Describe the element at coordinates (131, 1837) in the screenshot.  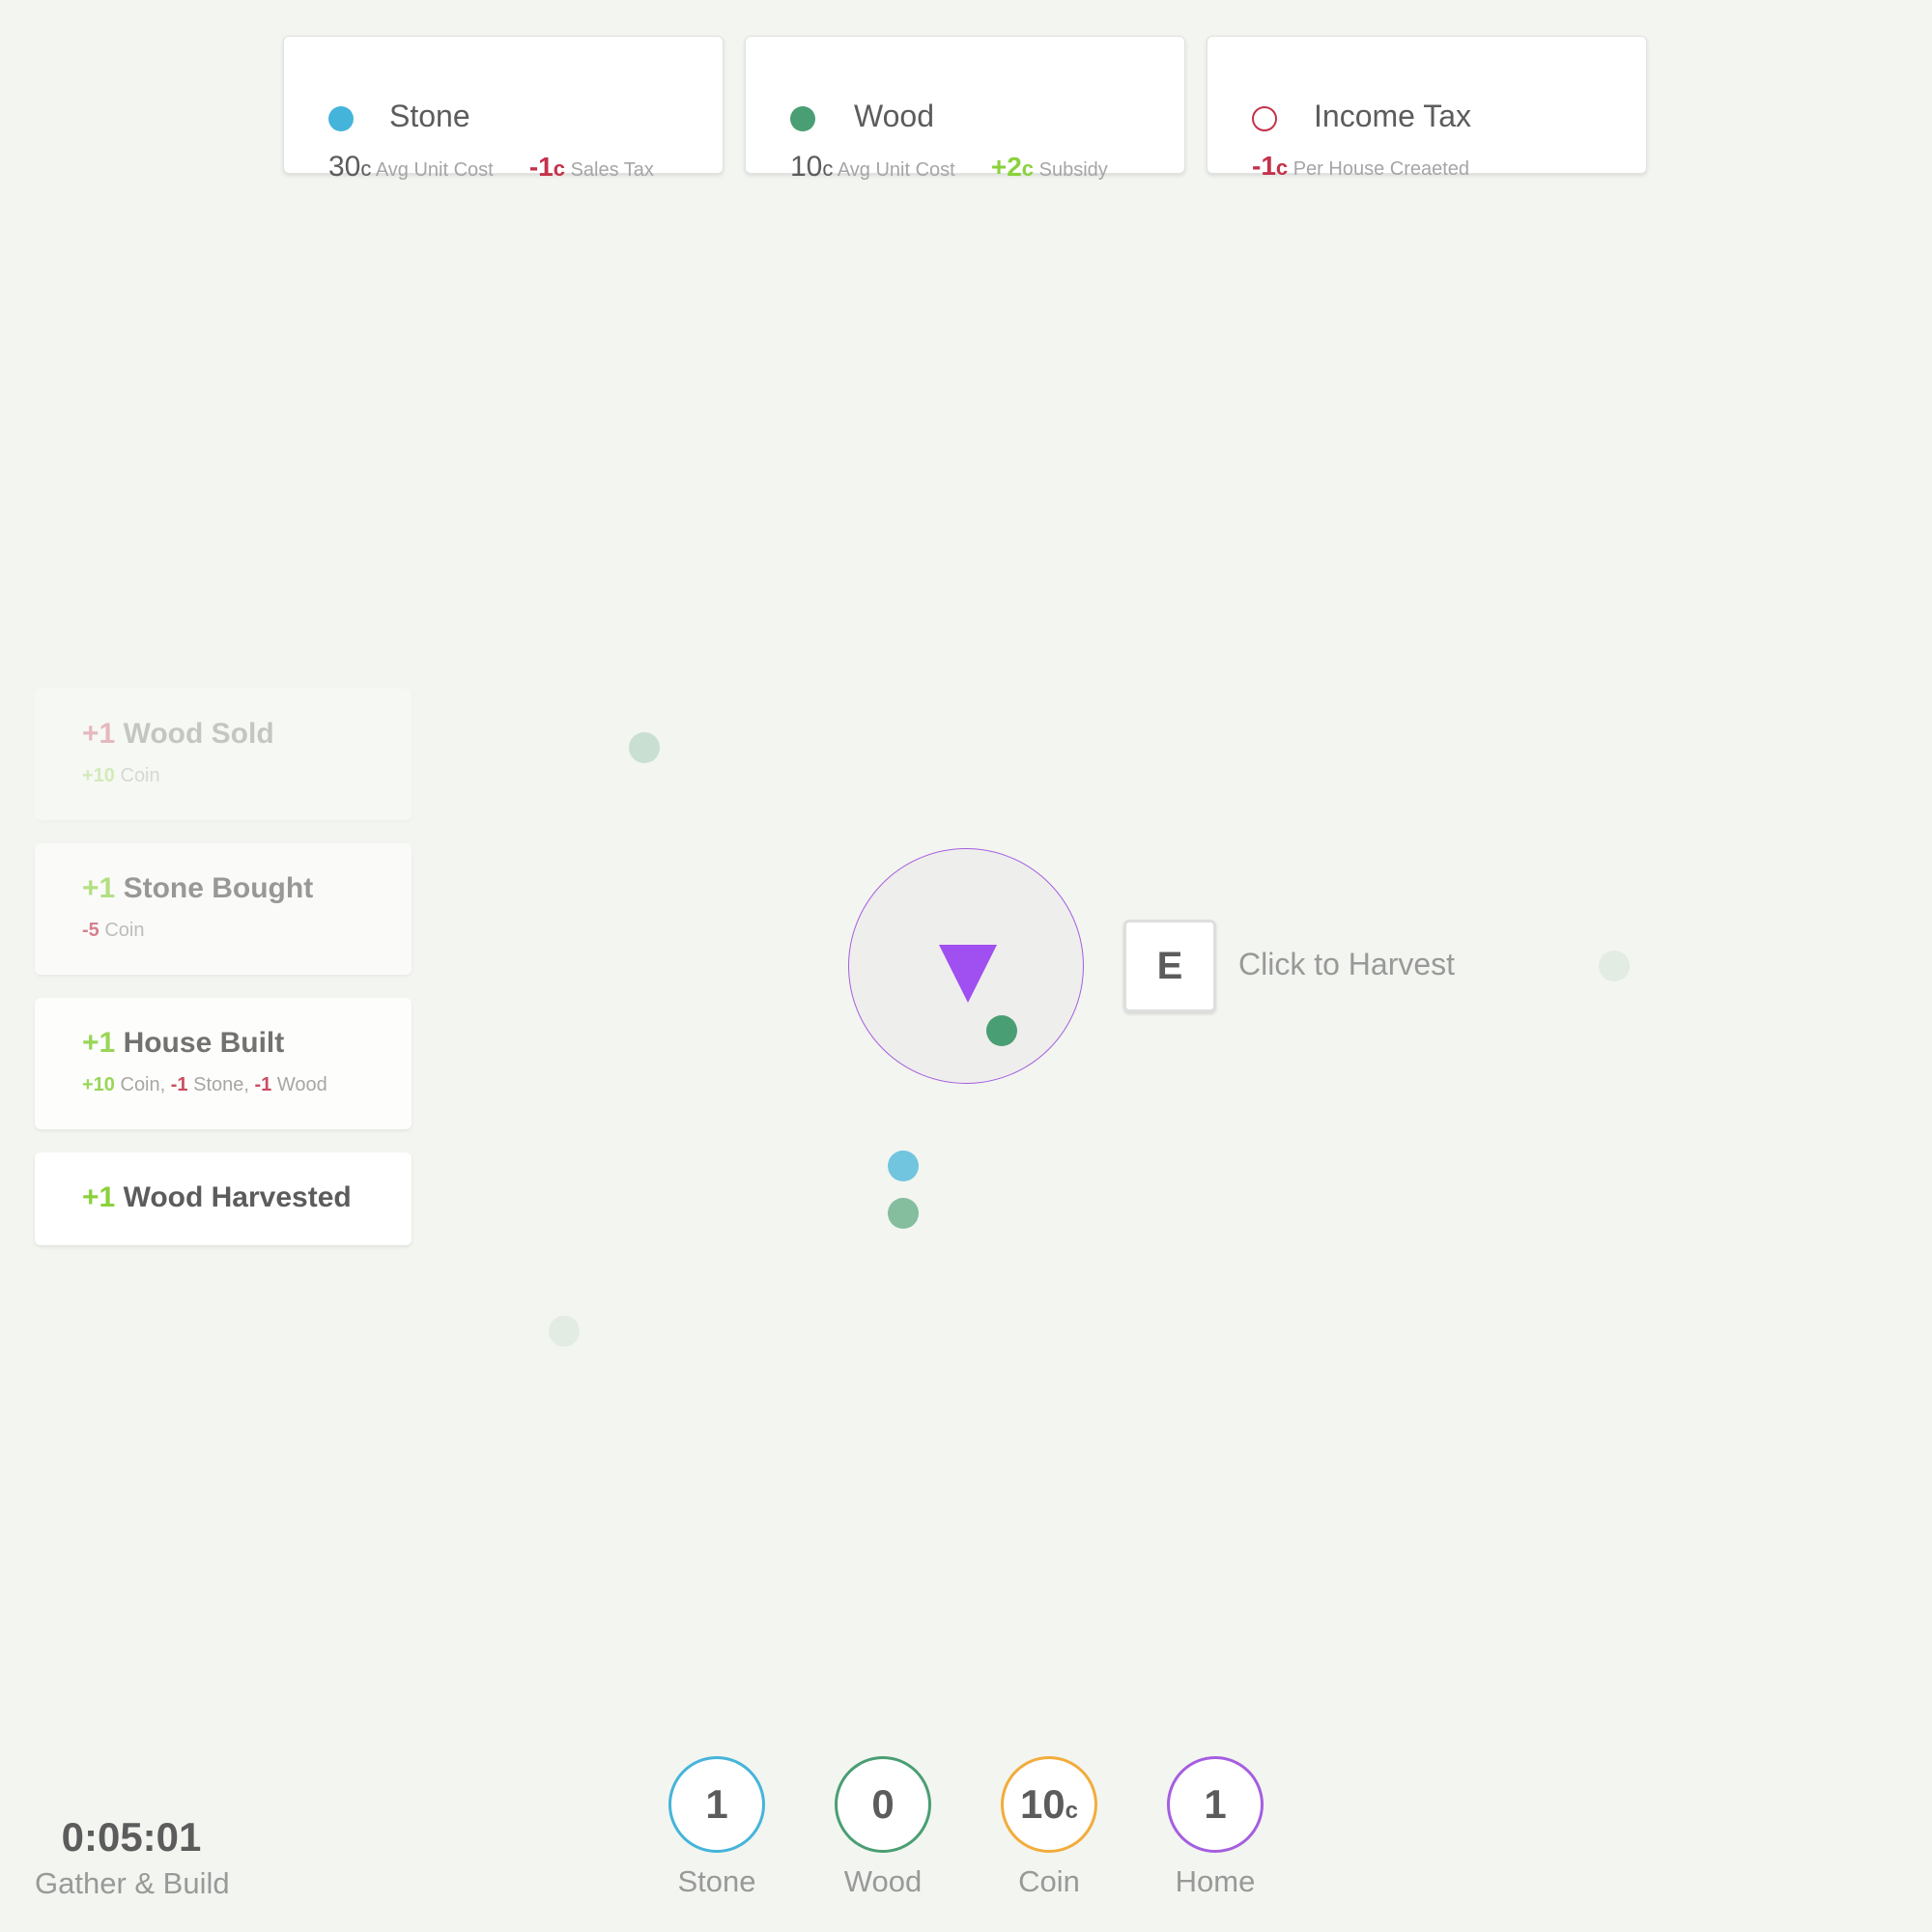
I see `timer-value: 0:05:01` at that location.